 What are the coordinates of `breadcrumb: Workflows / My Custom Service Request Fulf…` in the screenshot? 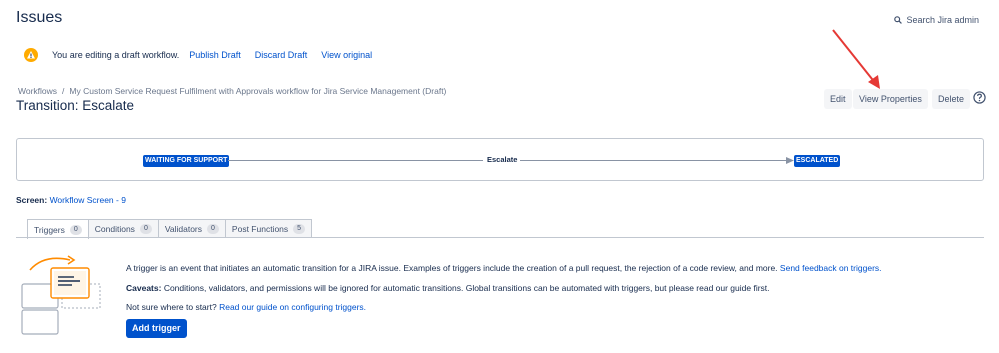 It's located at (232, 91).